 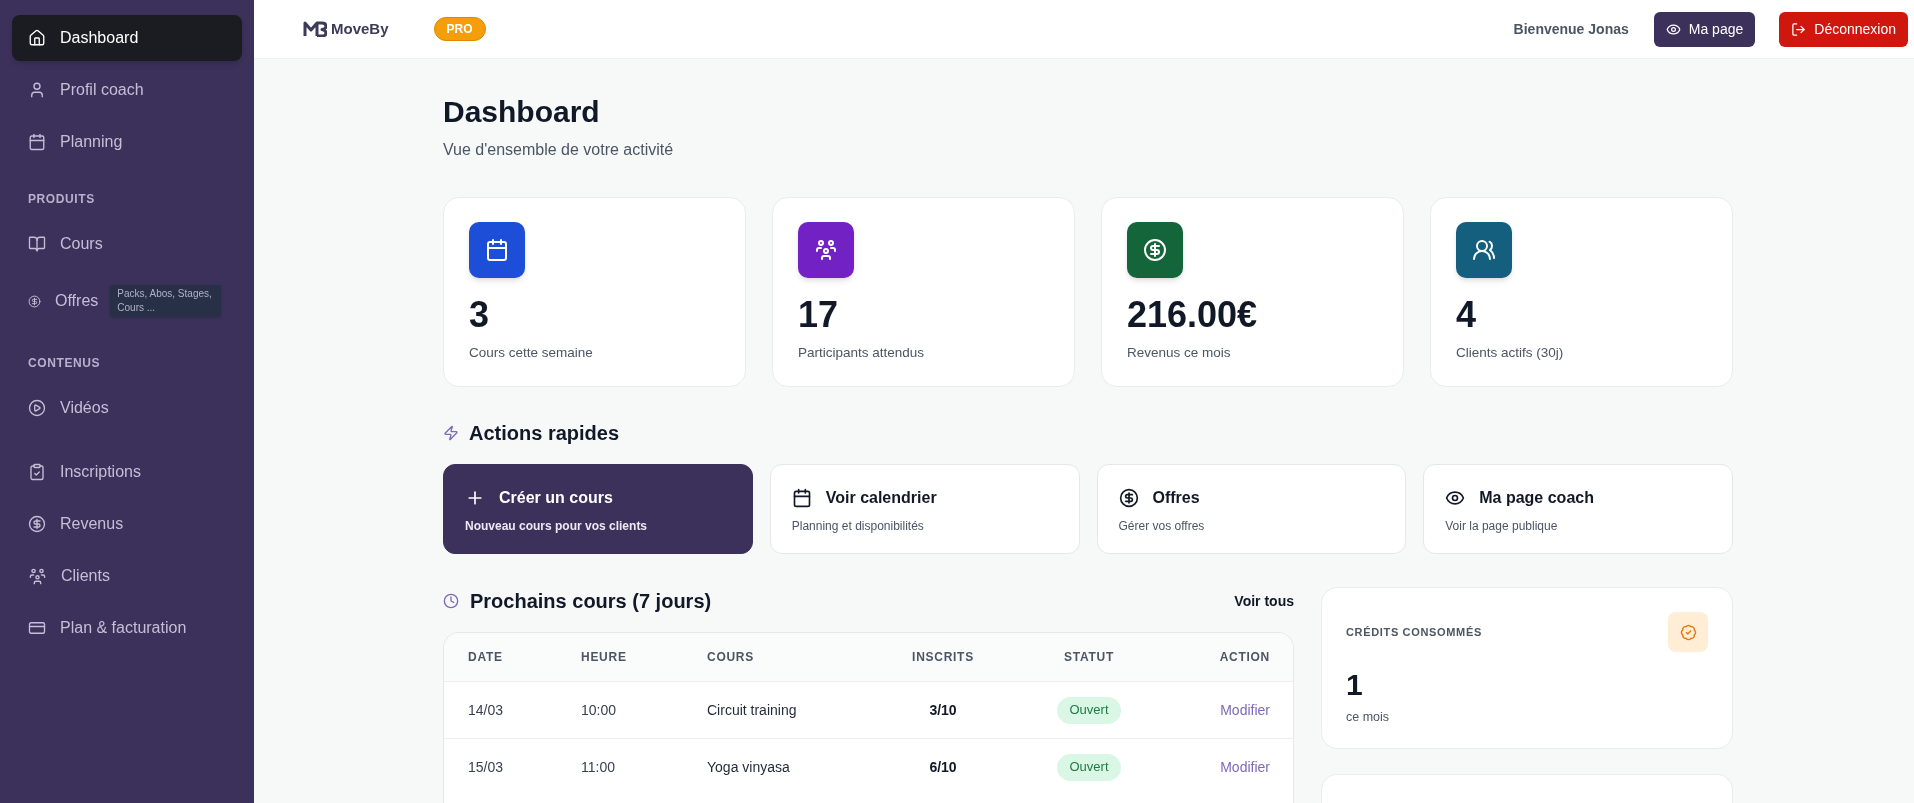 I want to click on table-cell-text: 11:00, so click(x=598, y=767).